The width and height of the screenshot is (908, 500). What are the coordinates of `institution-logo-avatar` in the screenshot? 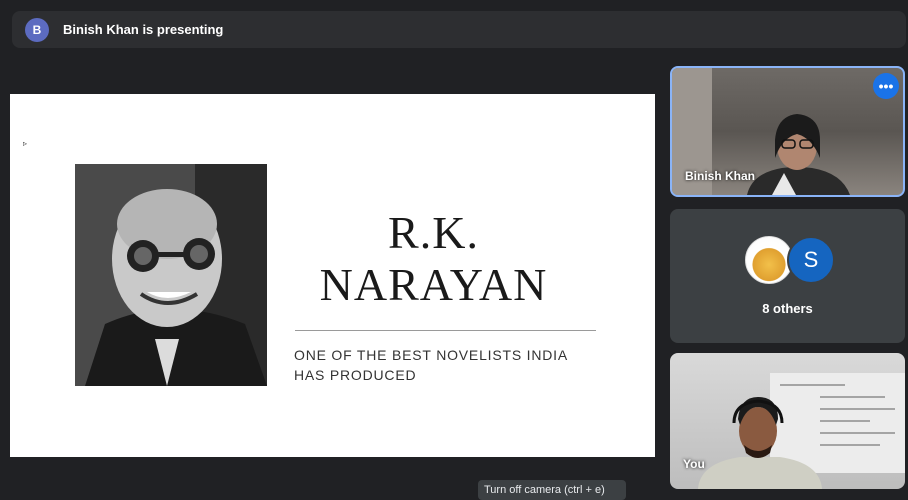 It's located at (769, 260).